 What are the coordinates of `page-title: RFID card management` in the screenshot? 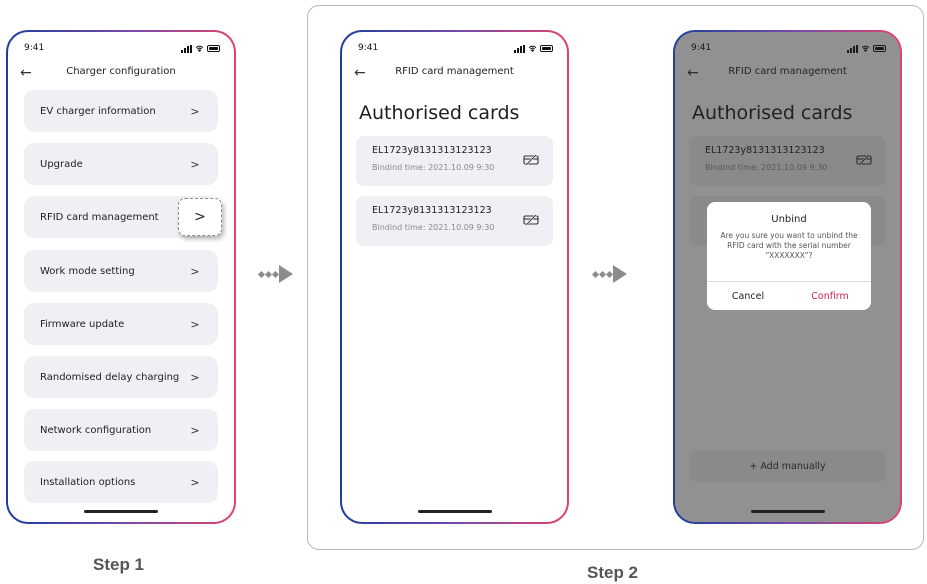 It's located at (454, 71).